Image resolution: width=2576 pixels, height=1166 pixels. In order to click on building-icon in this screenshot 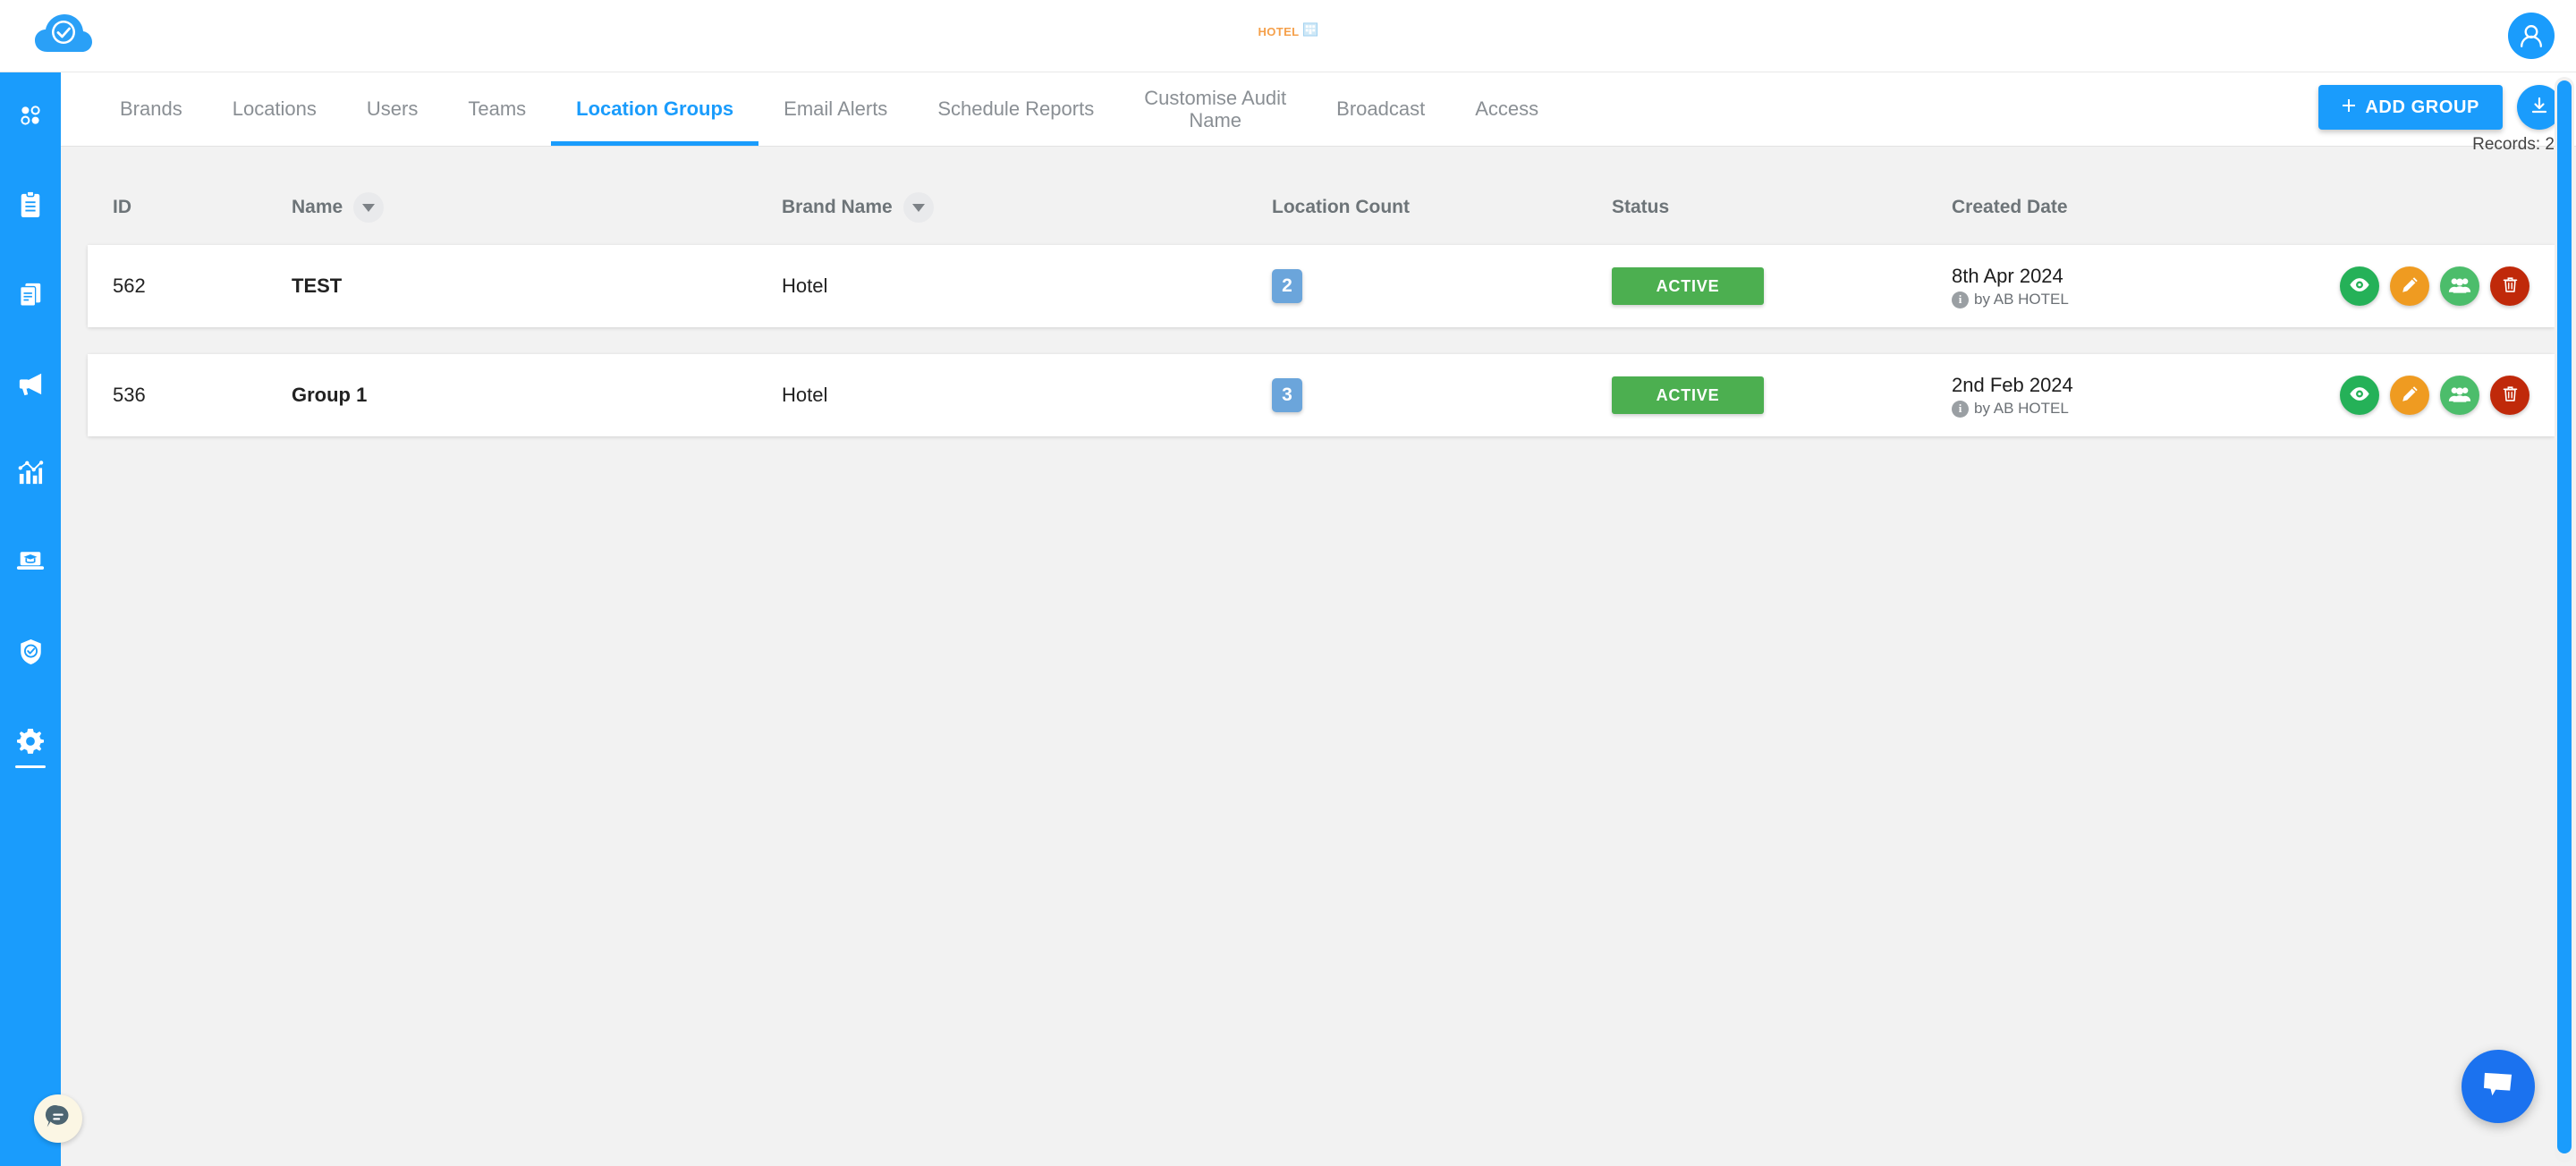, I will do `click(1310, 31)`.